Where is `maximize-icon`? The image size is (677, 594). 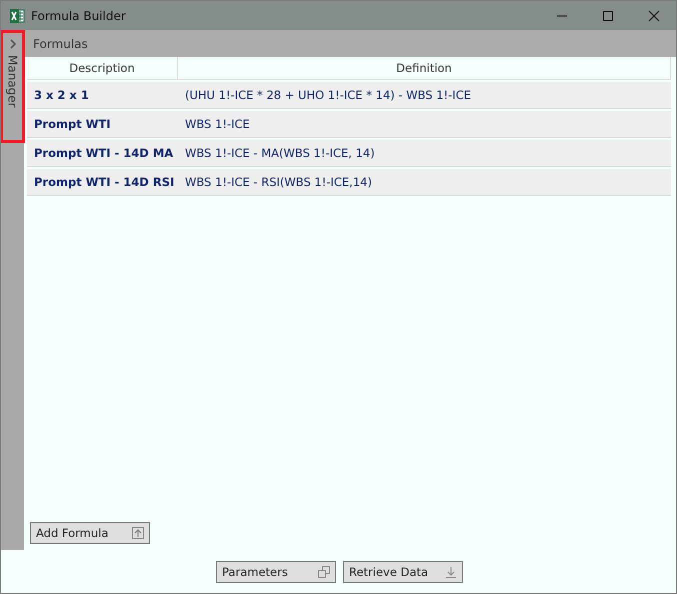 maximize-icon is located at coordinates (608, 16).